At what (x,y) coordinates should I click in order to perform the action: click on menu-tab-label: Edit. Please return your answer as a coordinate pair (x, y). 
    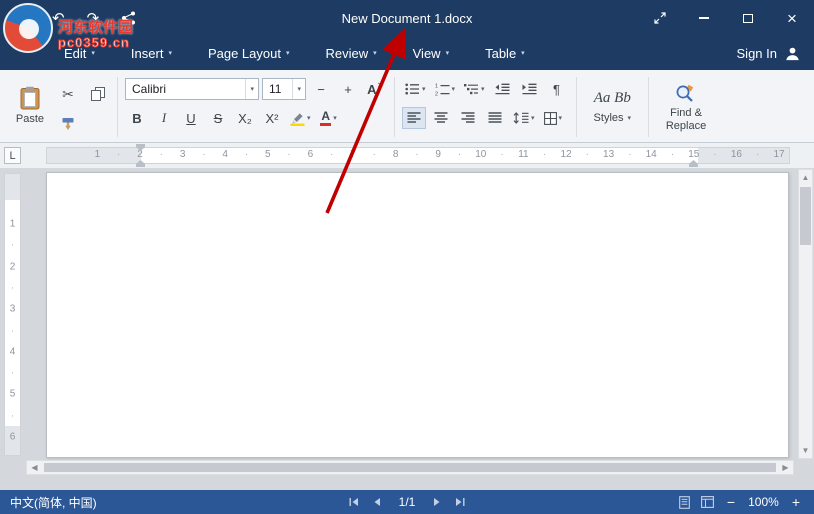
    Looking at the image, I should click on (75, 53).